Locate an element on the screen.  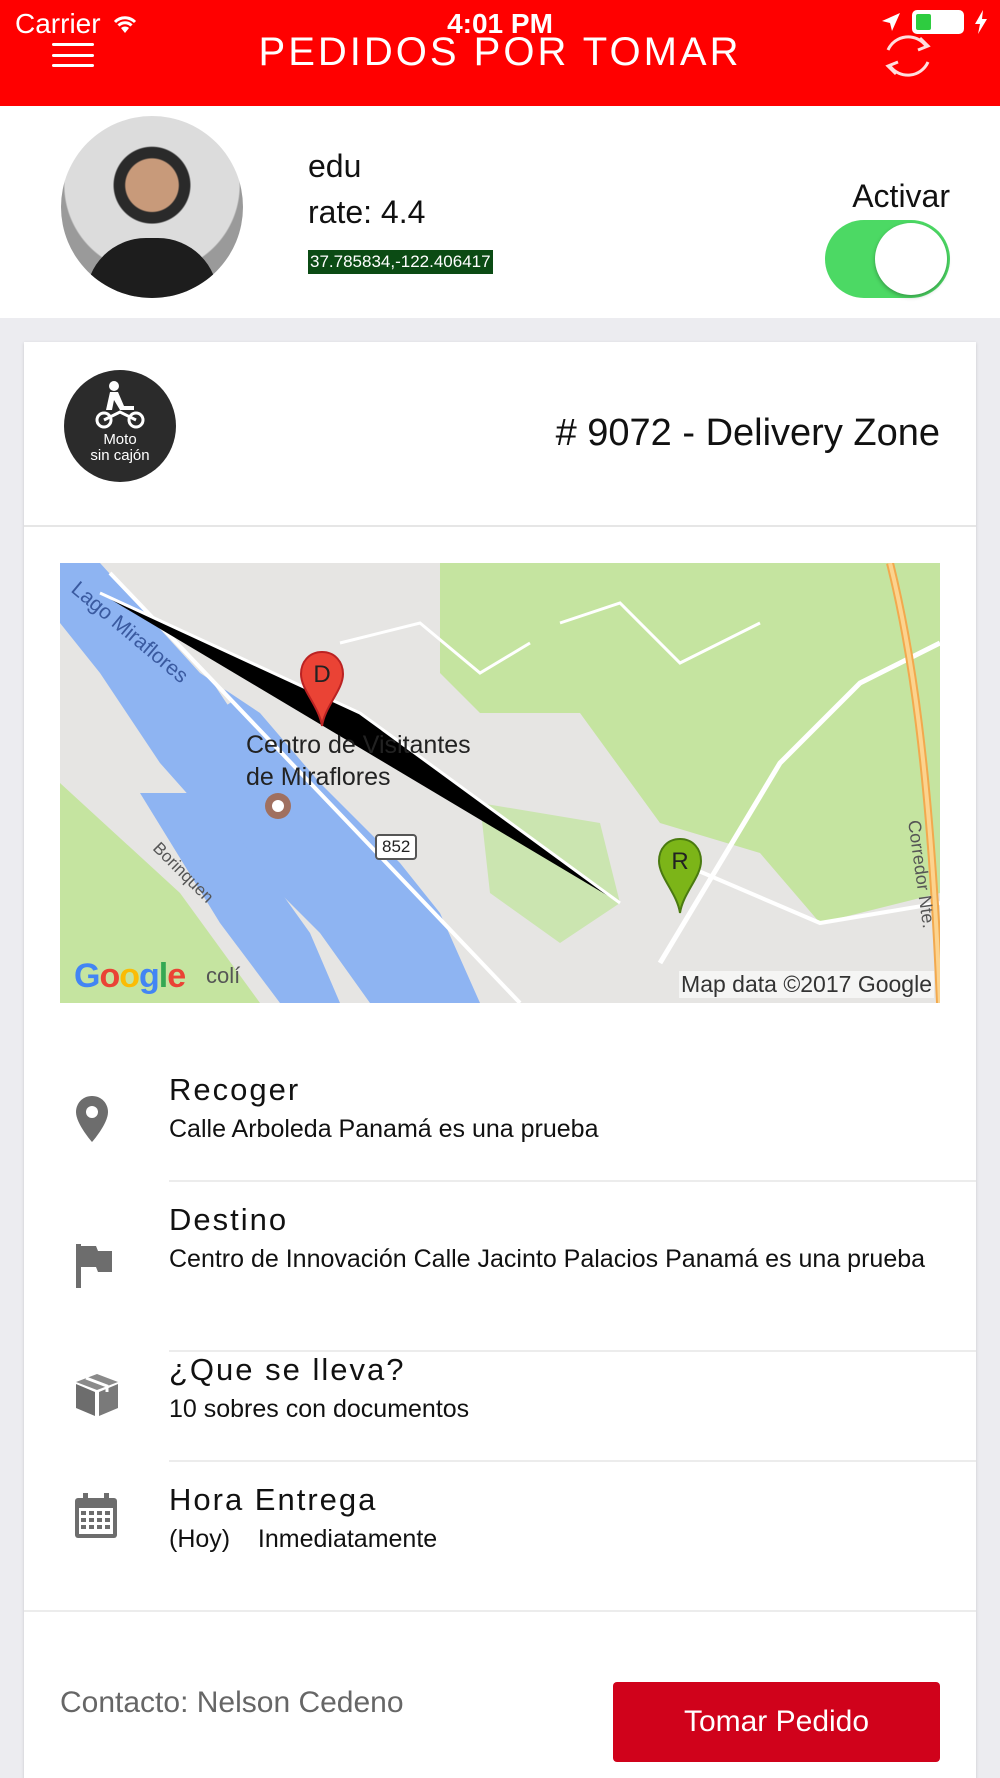
detail-row-delivery-time: Hora Entrega (Hoy) Inmediatamente is located at coordinates (500, 1562).